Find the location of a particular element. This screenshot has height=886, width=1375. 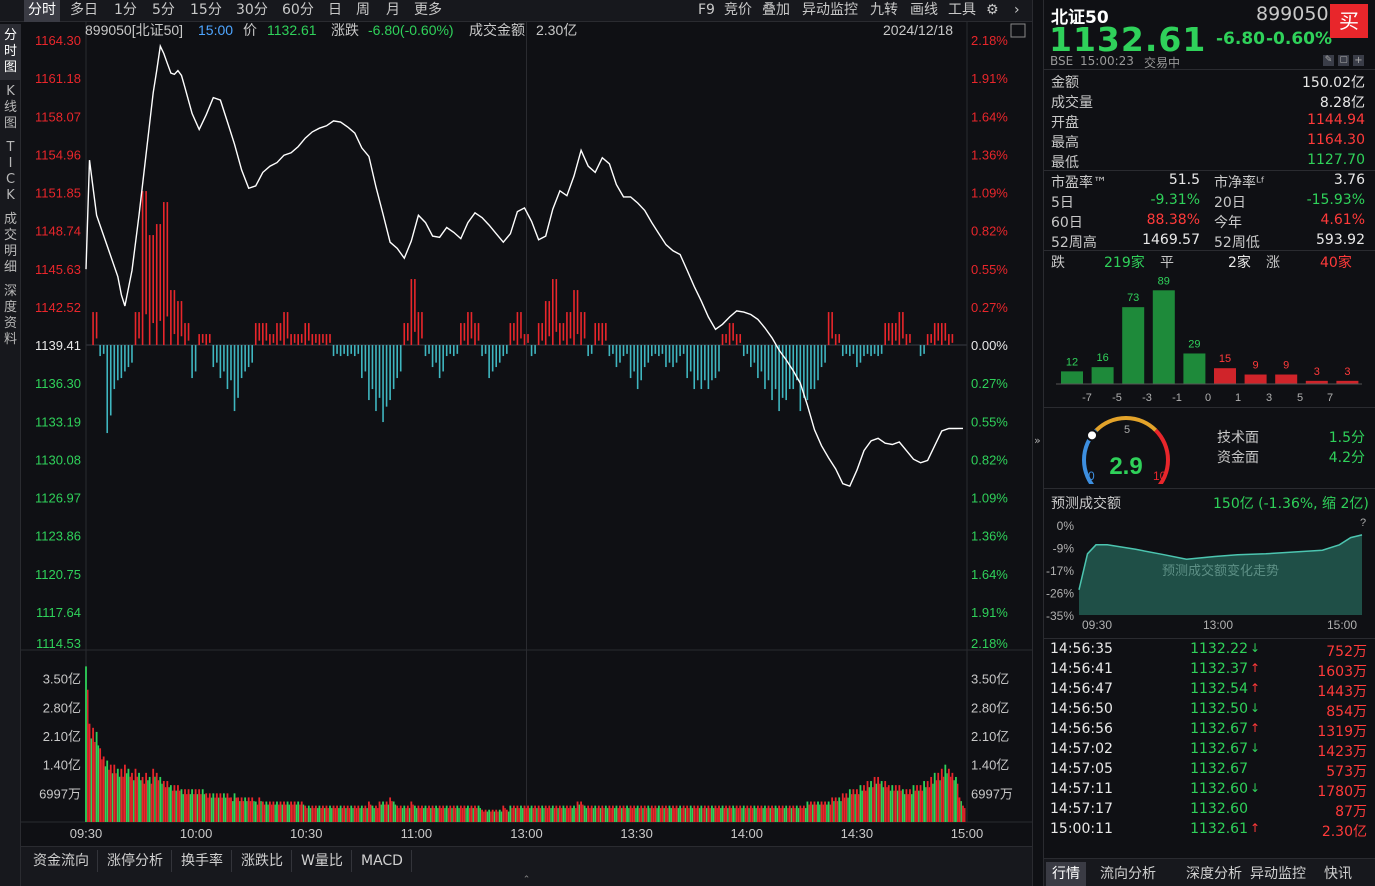

gauge-min: 0 is located at coordinates (1091, 476).